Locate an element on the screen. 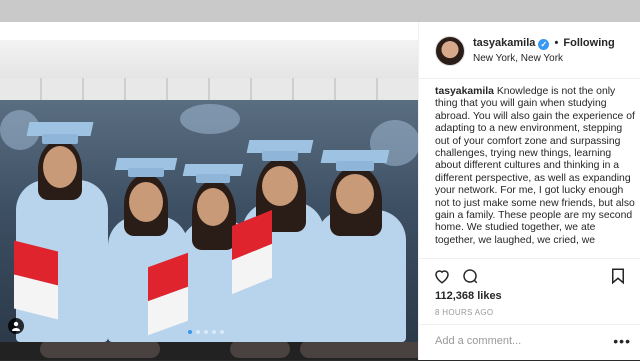 Image resolution: width=640 pixels, height=361 pixels. following-button: Following is located at coordinates (588, 43).